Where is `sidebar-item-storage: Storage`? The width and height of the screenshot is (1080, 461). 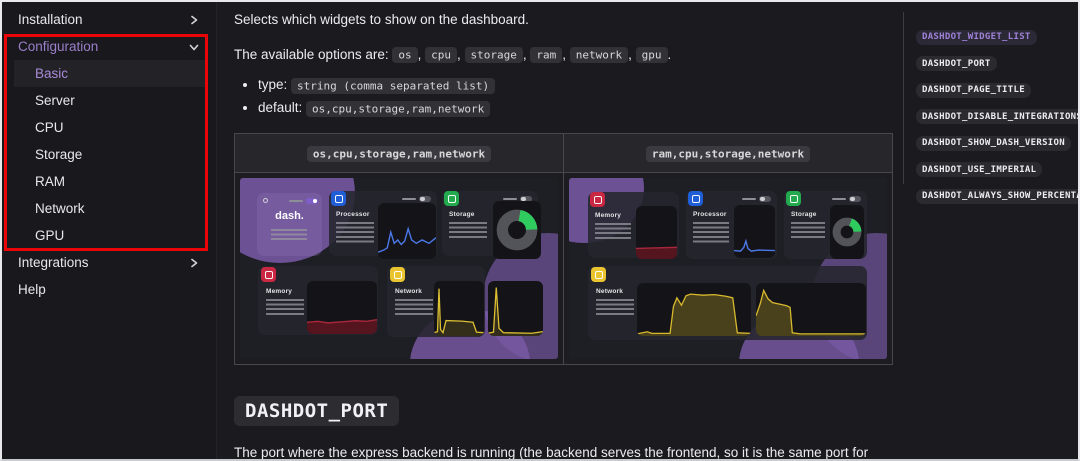 sidebar-item-storage: Storage is located at coordinates (109, 154).